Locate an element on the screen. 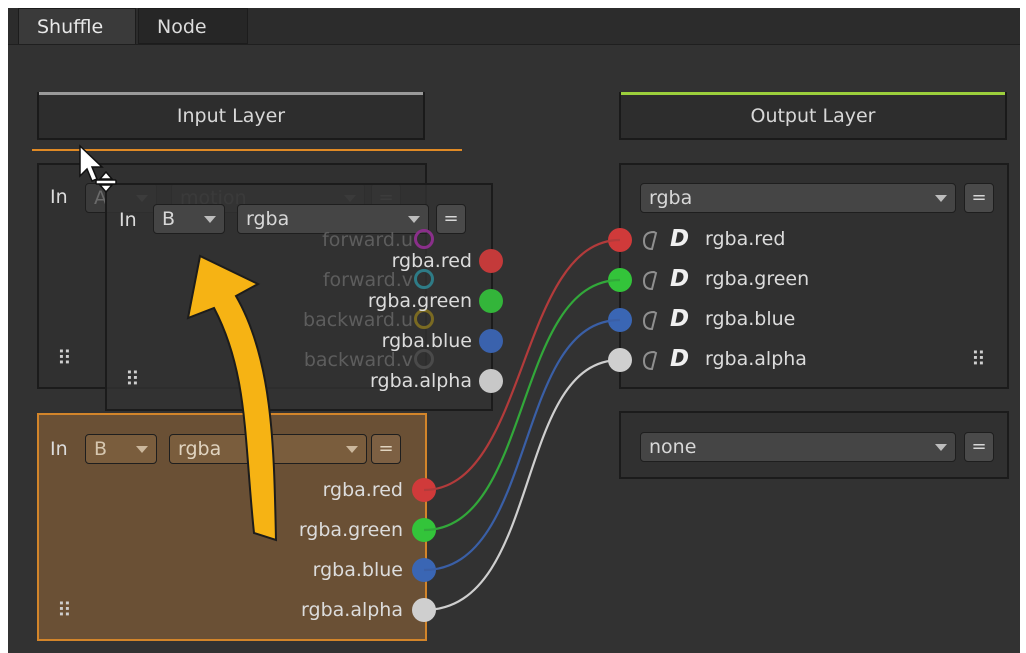 This screenshot has height=653, width=1026. cursor-arrow-icon is located at coordinates (91, 163).